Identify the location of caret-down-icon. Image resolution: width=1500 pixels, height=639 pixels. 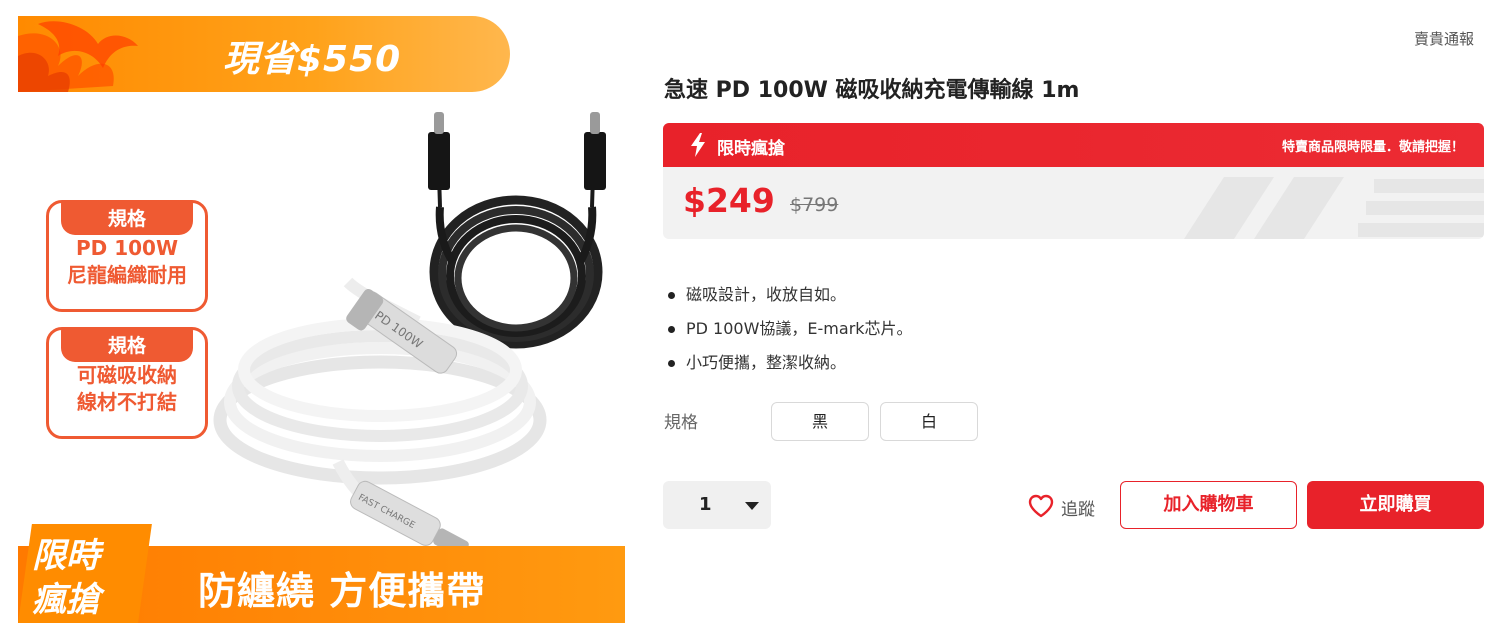
(752, 506).